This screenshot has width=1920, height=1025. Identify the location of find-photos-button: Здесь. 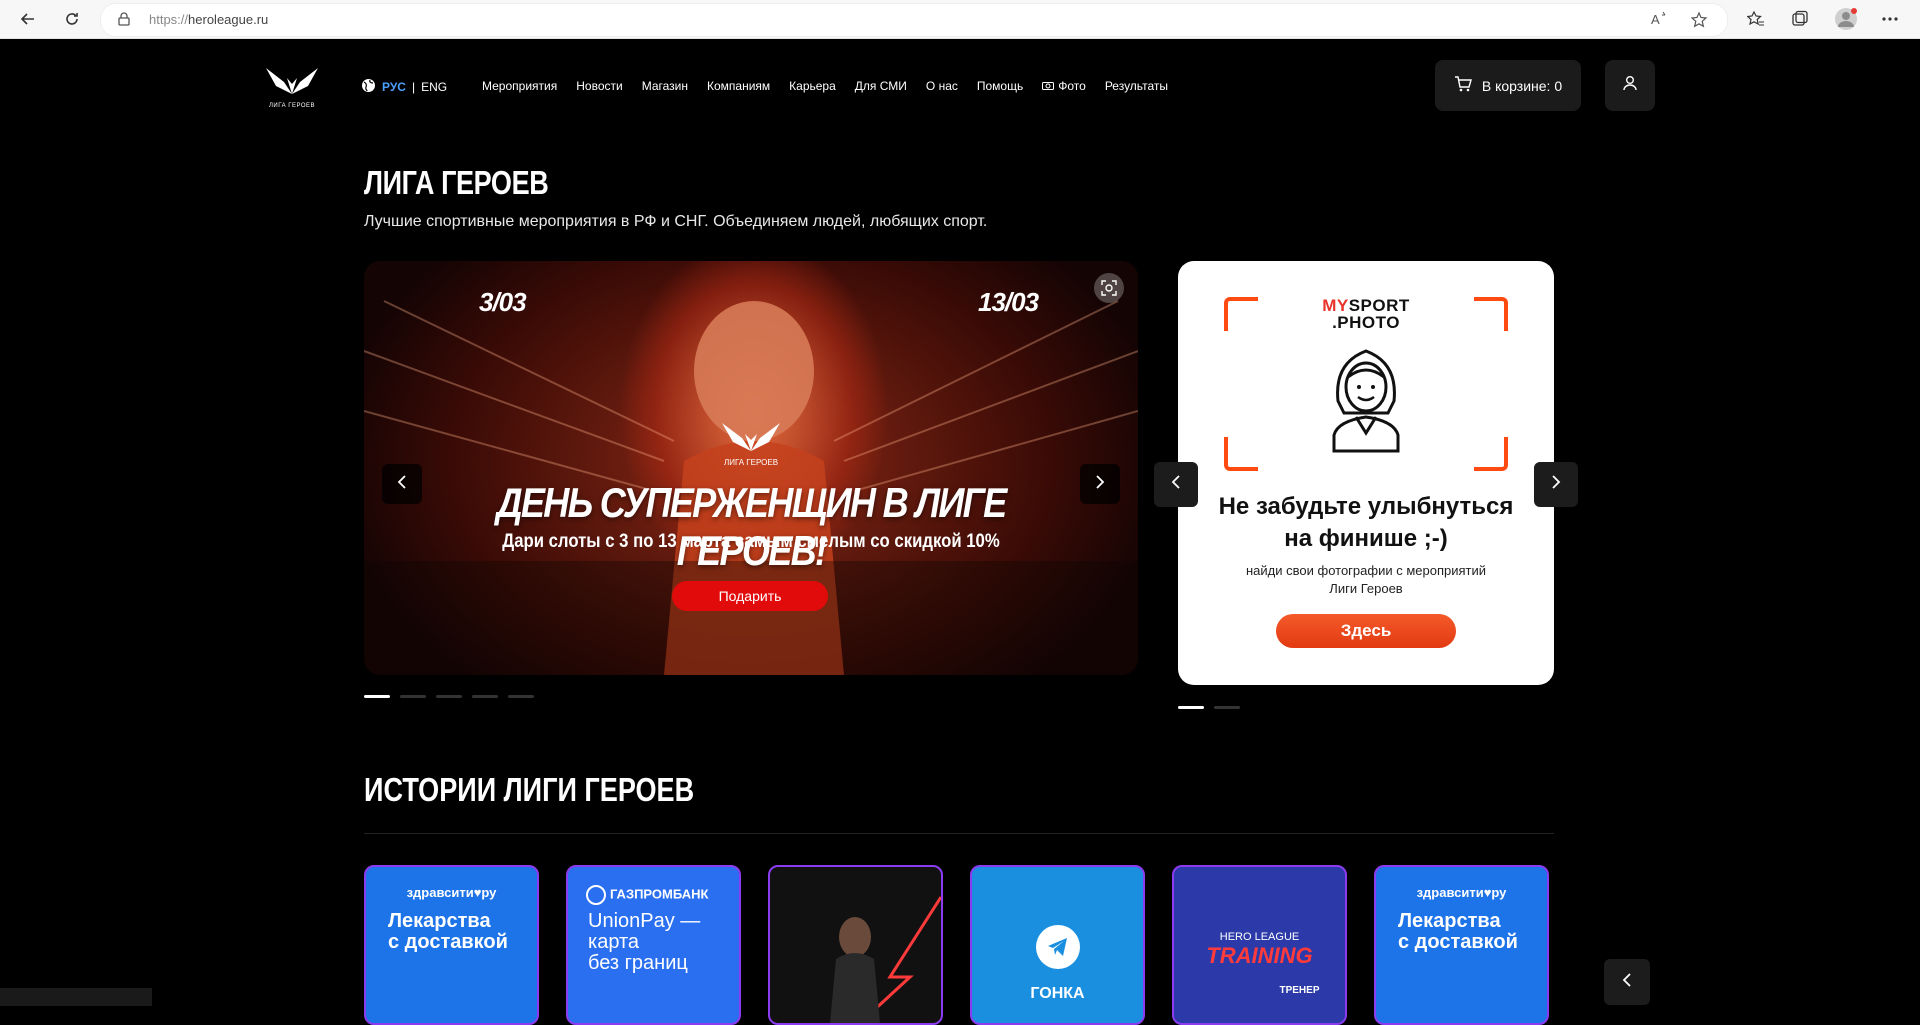
(1366, 631).